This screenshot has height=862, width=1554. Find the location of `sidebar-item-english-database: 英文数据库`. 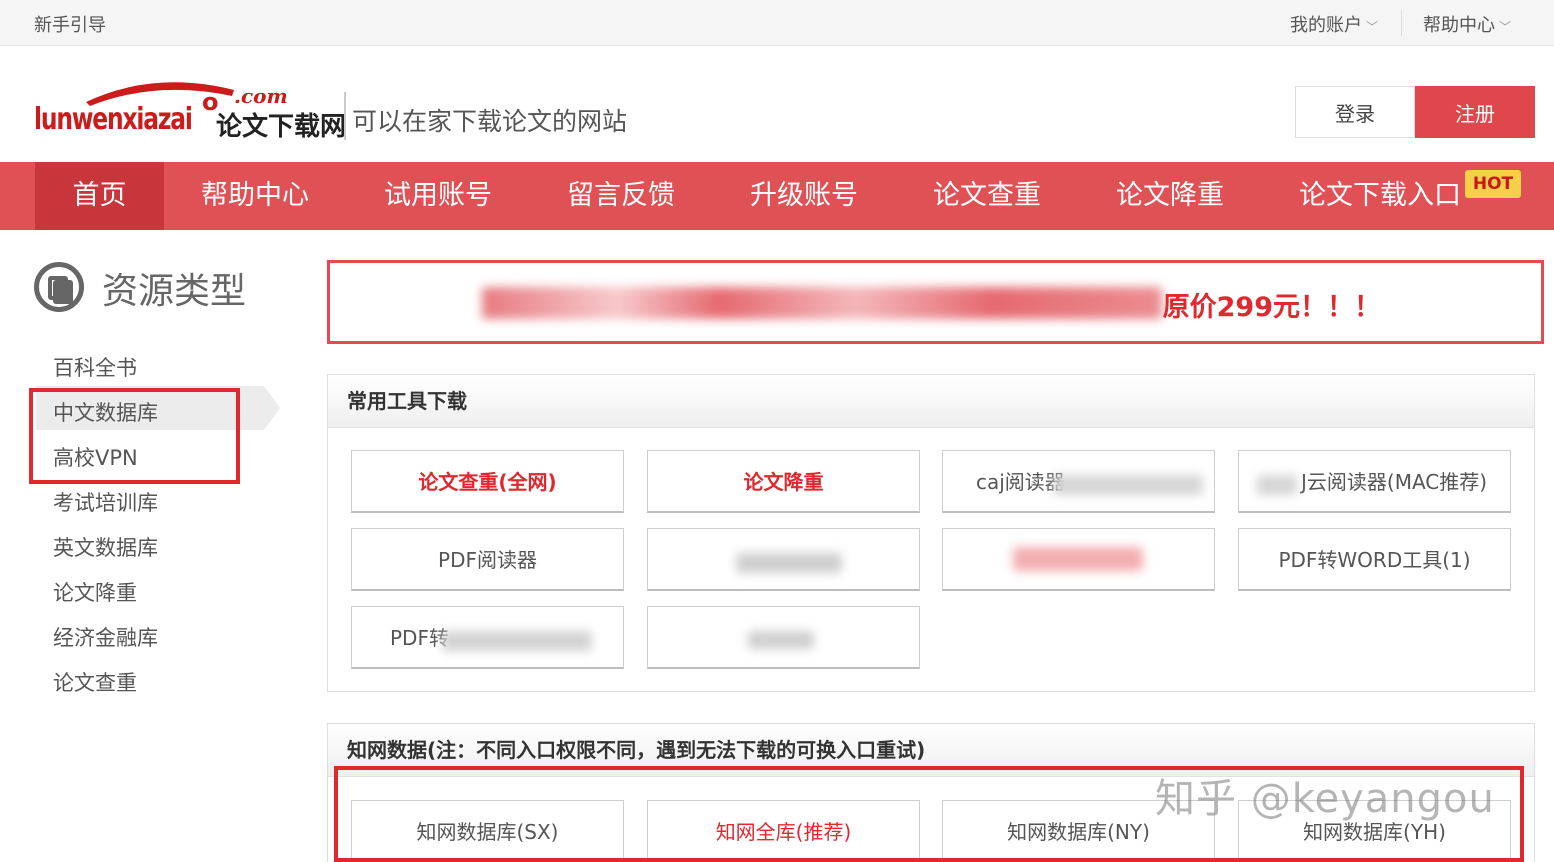

sidebar-item-english-database: 英文数据库 is located at coordinates (105, 547).